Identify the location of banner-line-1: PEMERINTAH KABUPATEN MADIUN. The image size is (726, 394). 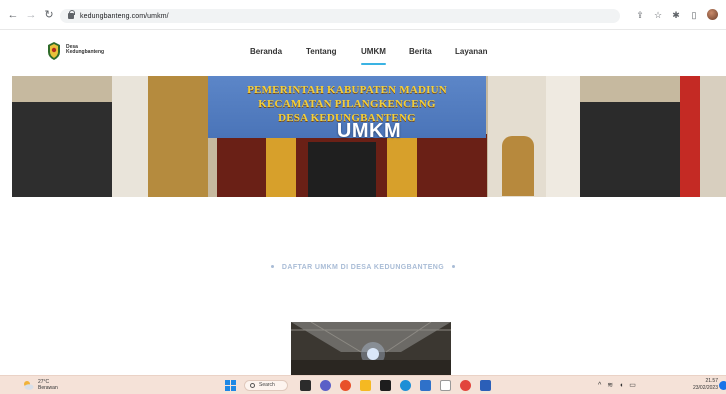
(347, 90).